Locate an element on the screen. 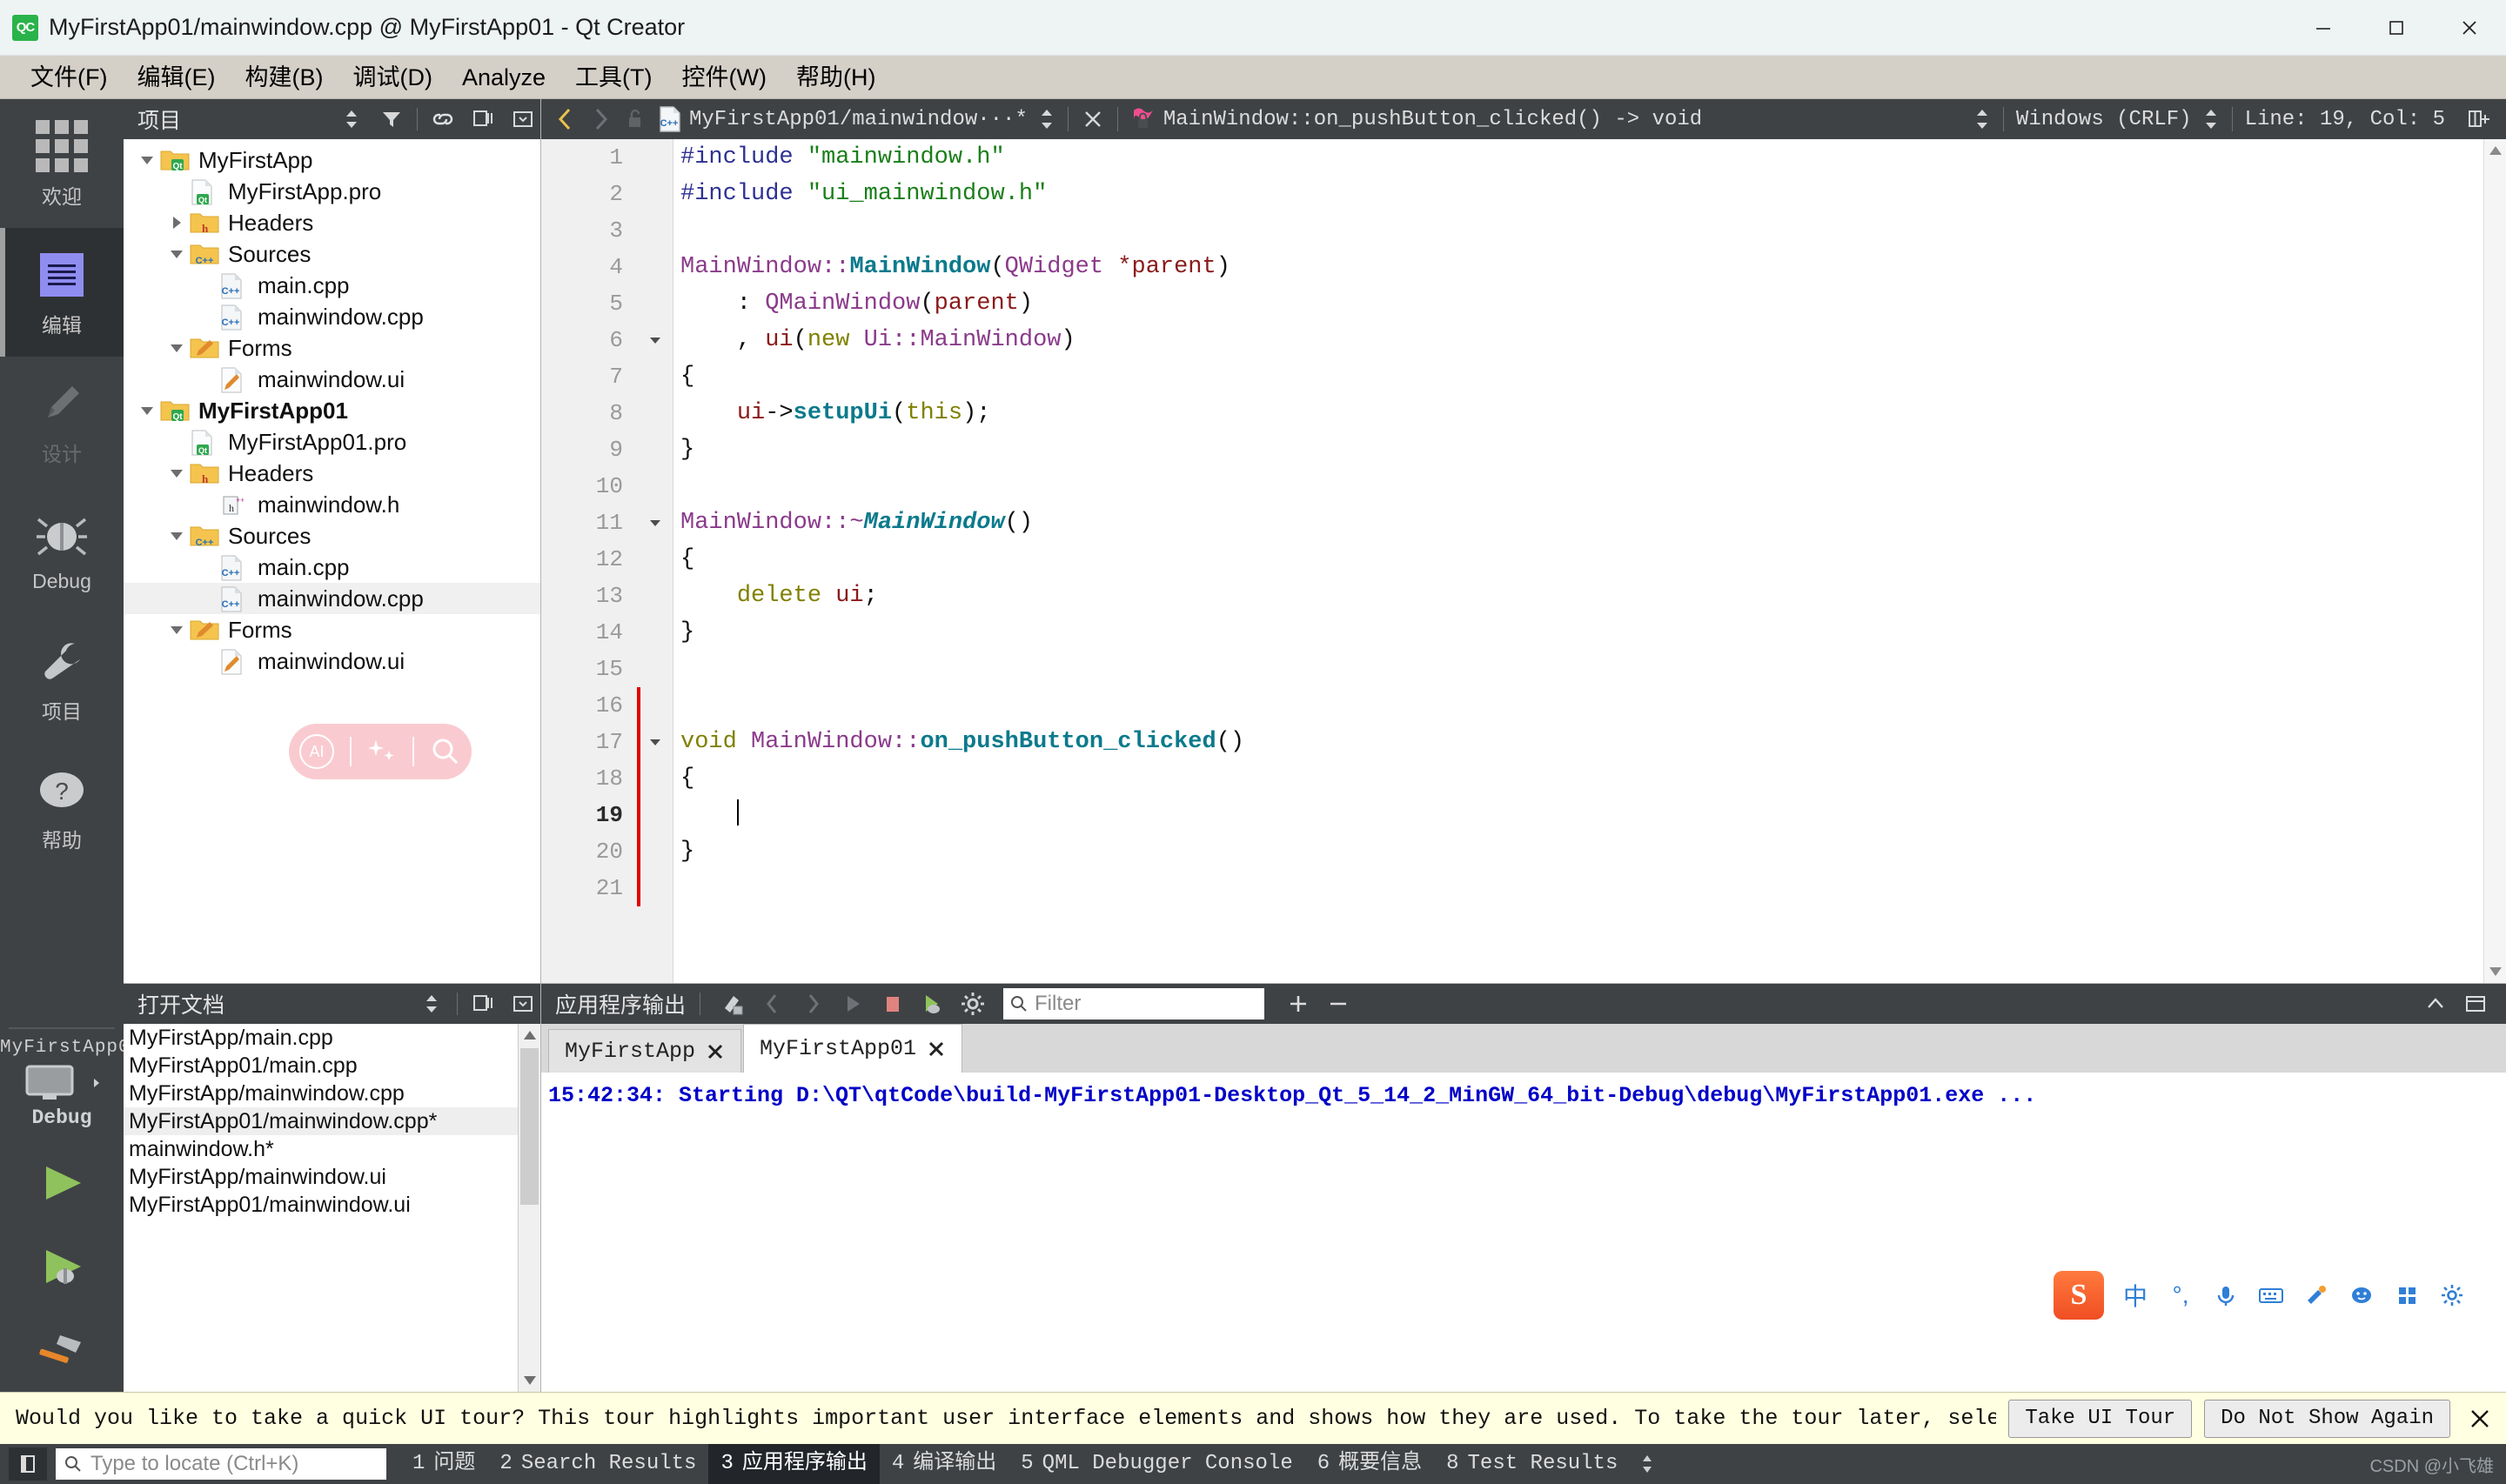 The width and height of the screenshot is (2506, 1484). kit-selector is located at coordinates (62, 1082).